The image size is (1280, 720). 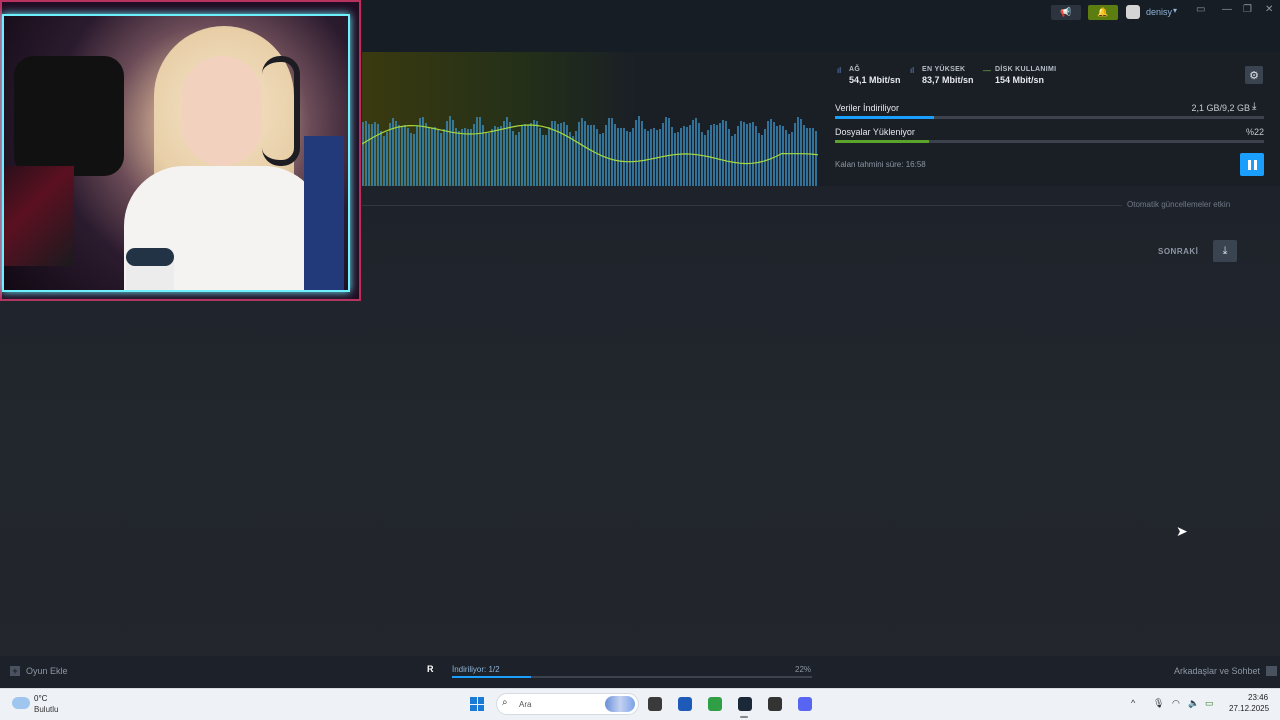 What do you see at coordinates (839, 70) in the screenshot?
I see `bar-chart-icon: ıl` at bounding box center [839, 70].